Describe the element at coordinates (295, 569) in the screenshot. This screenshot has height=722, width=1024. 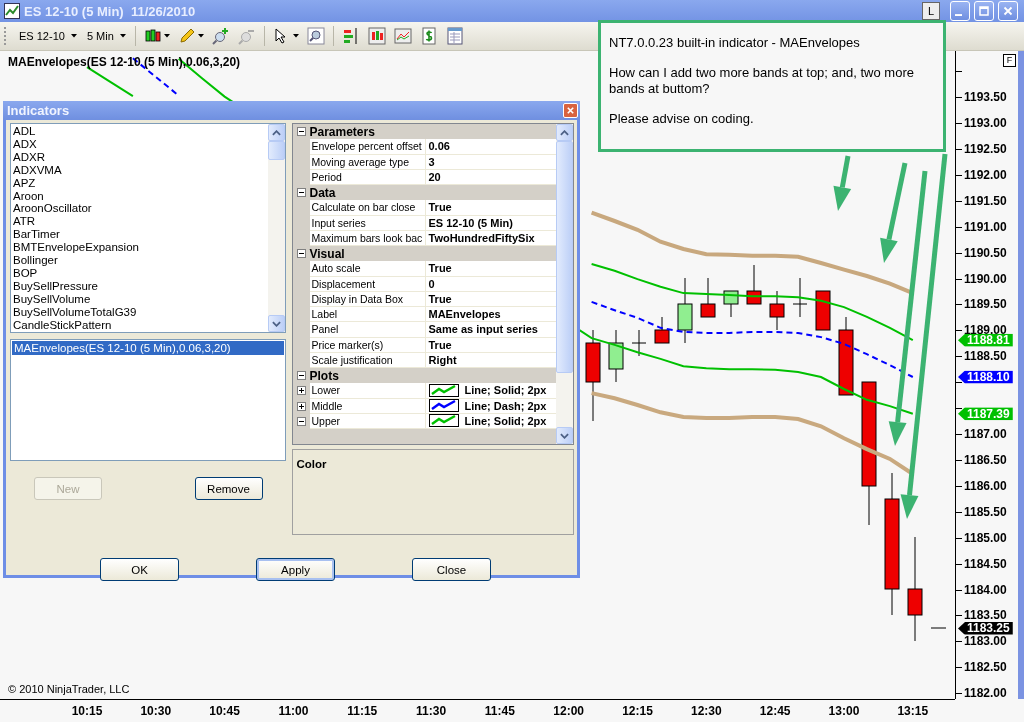
I see `apply-button: Apply` at that location.